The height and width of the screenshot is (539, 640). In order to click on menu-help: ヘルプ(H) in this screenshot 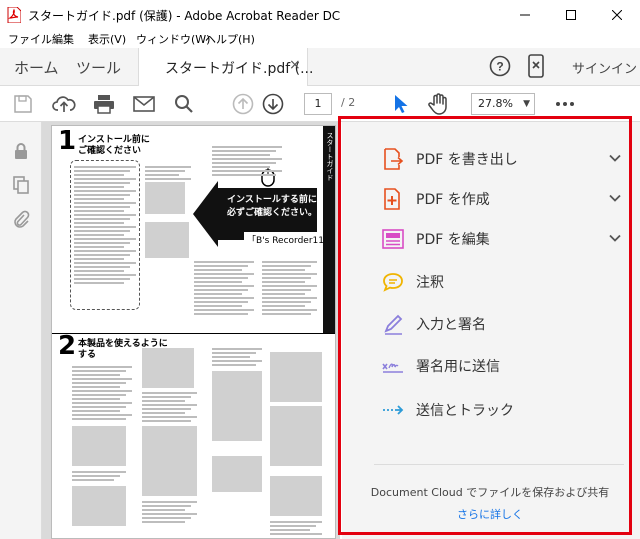, I will do `click(230, 39)`.